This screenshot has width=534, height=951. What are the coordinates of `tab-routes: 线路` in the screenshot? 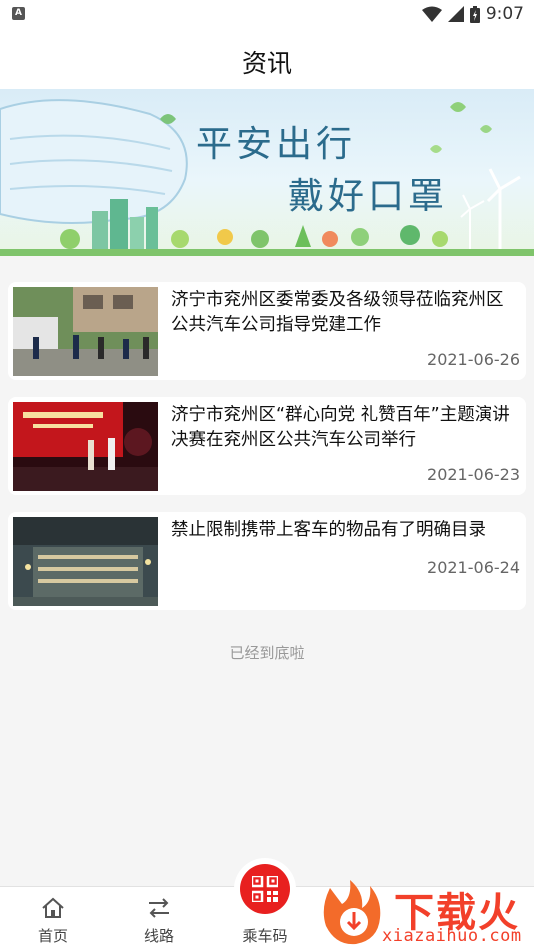 It's located at (159, 919).